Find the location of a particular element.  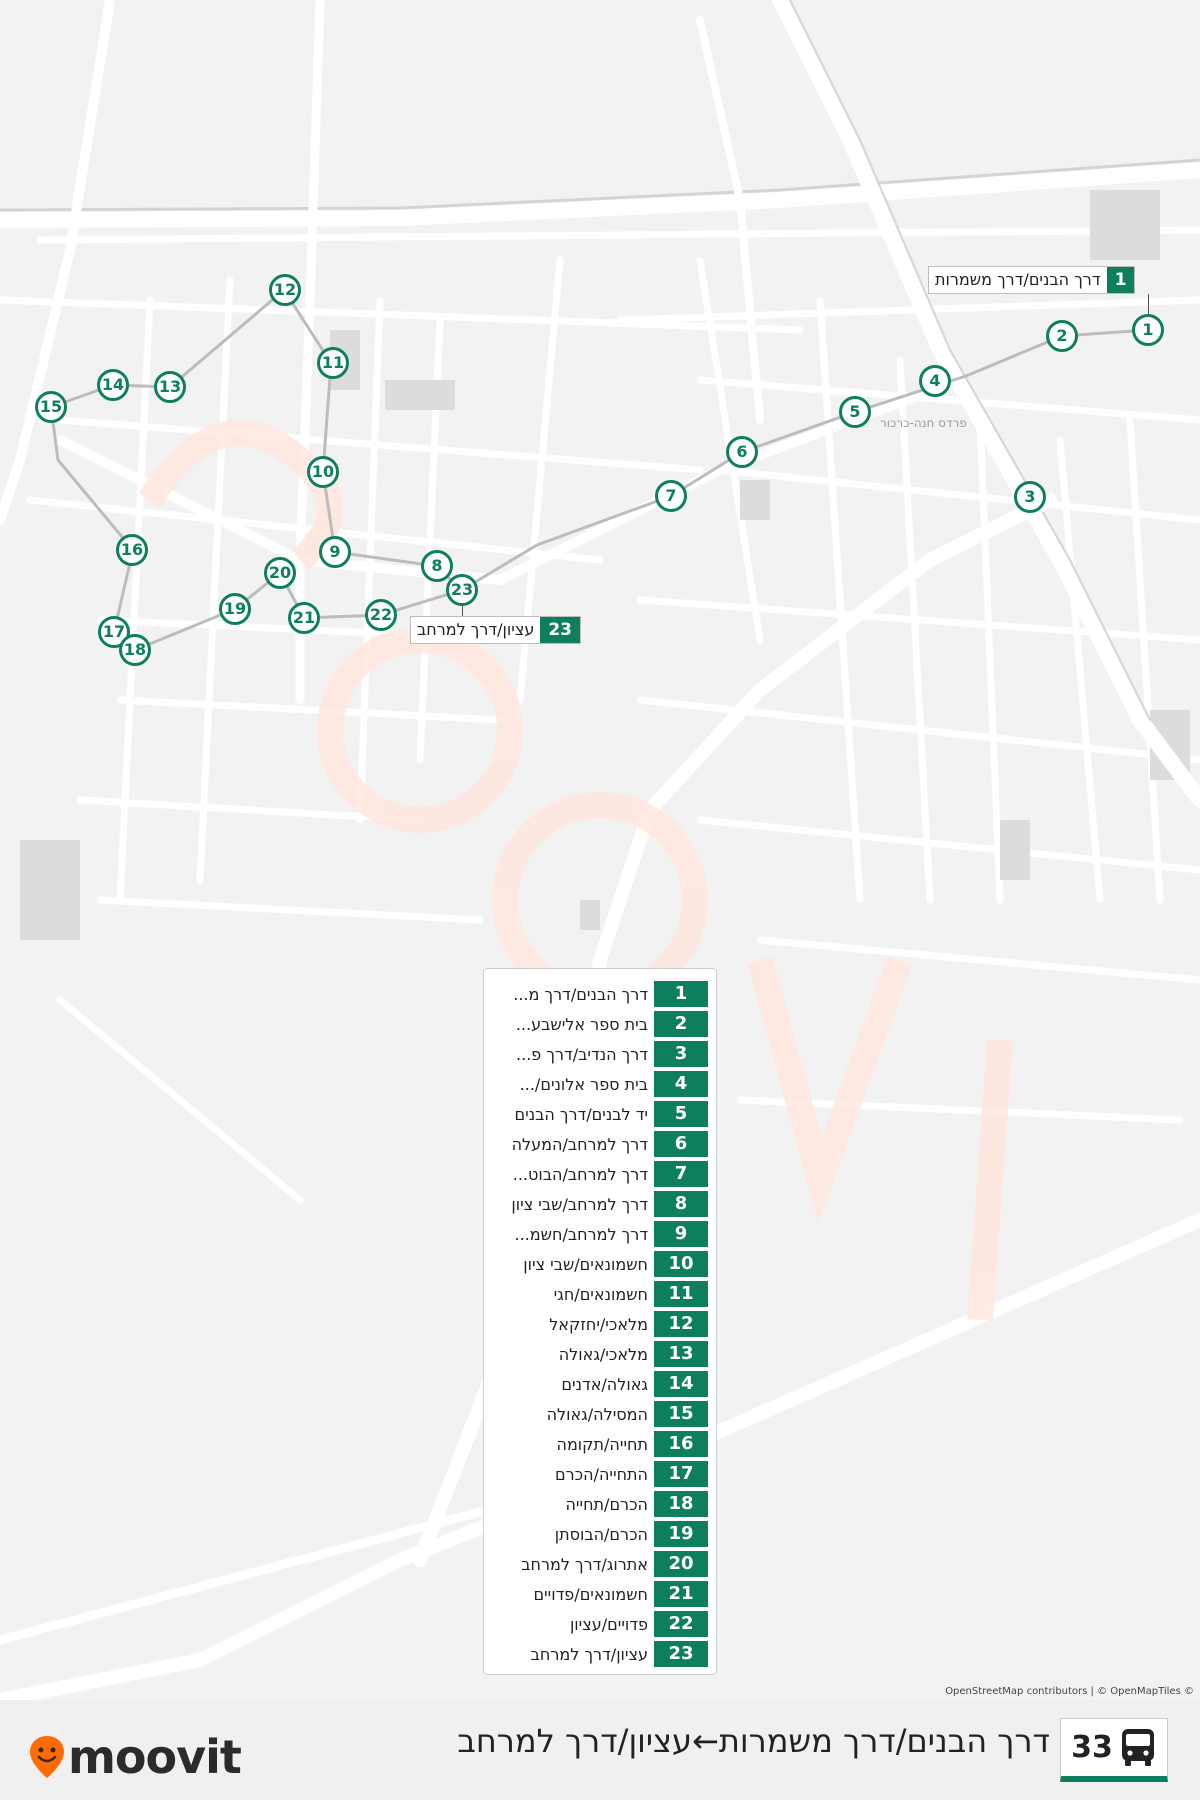

start-stop-callout: 1 דרך הבנים/דרך משמרות is located at coordinates (1032, 280).